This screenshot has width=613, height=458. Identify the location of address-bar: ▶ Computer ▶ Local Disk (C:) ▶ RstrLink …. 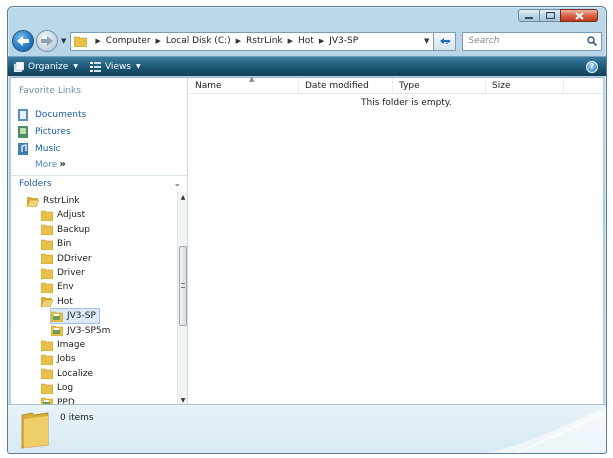
(252, 41).